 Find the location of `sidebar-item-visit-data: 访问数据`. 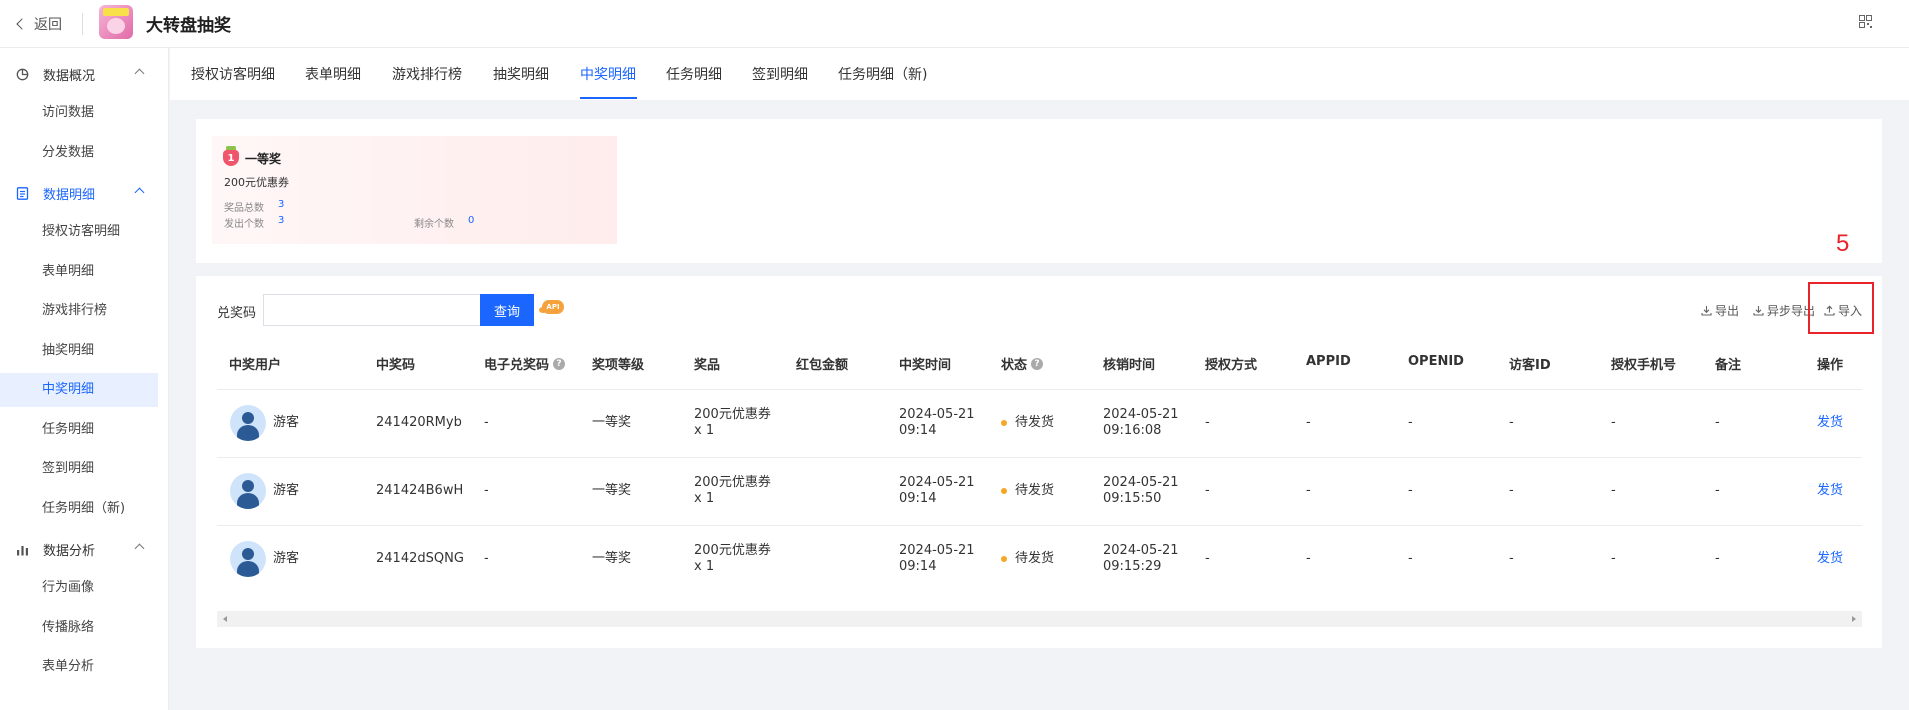

sidebar-item-visit-data: 访问数据 is located at coordinates (79, 113).